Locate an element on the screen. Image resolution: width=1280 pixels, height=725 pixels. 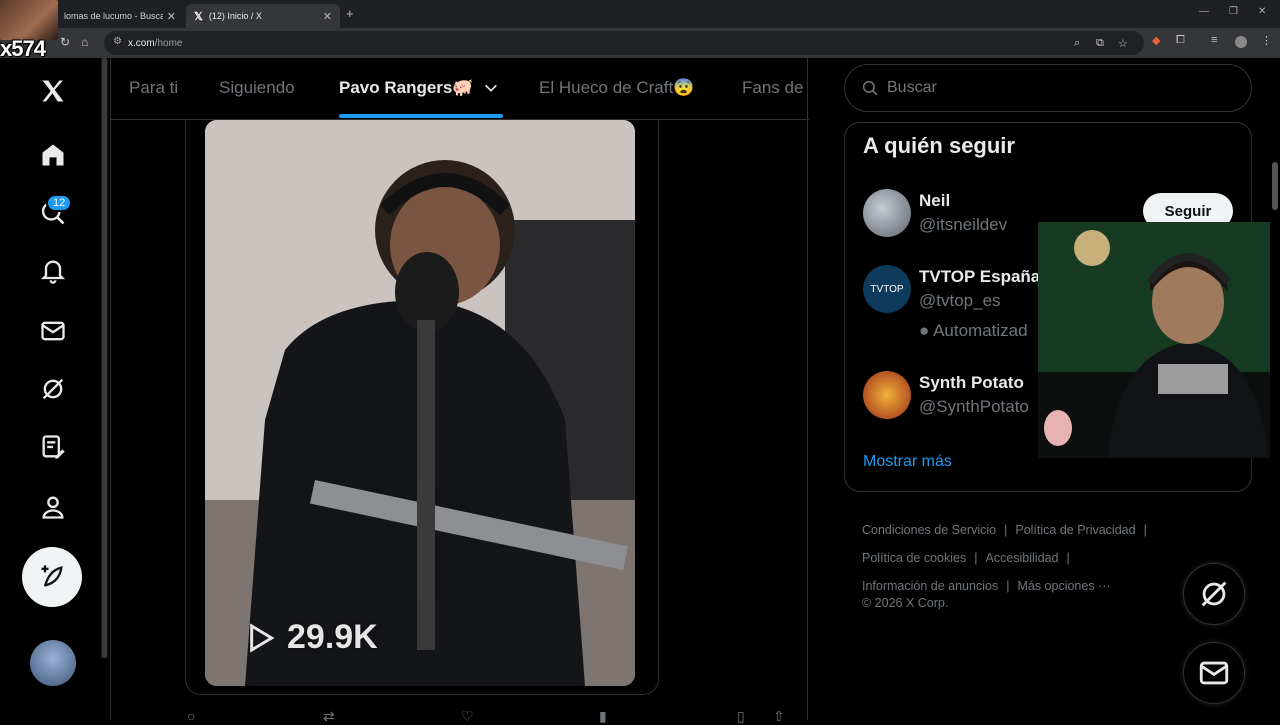
url-path: /home is located at coordinates (168, 43).